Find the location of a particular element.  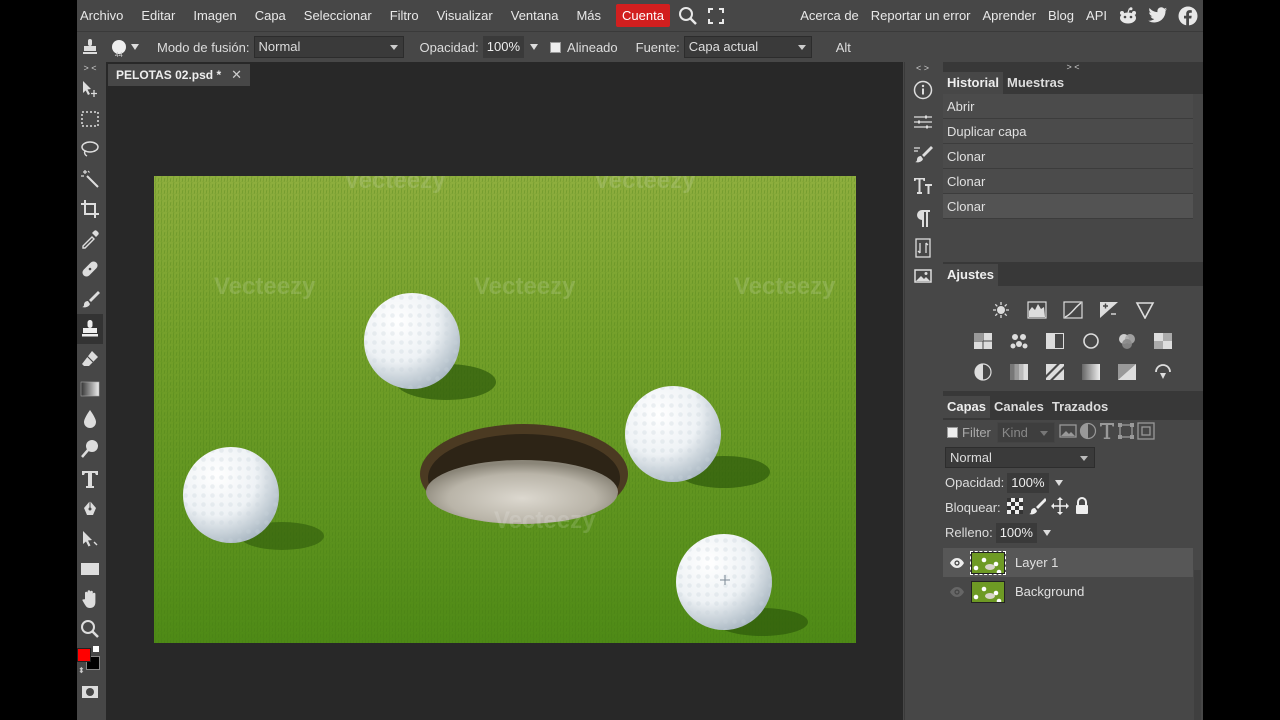

foreground-color-swatch is located at coordinates (84, 655).